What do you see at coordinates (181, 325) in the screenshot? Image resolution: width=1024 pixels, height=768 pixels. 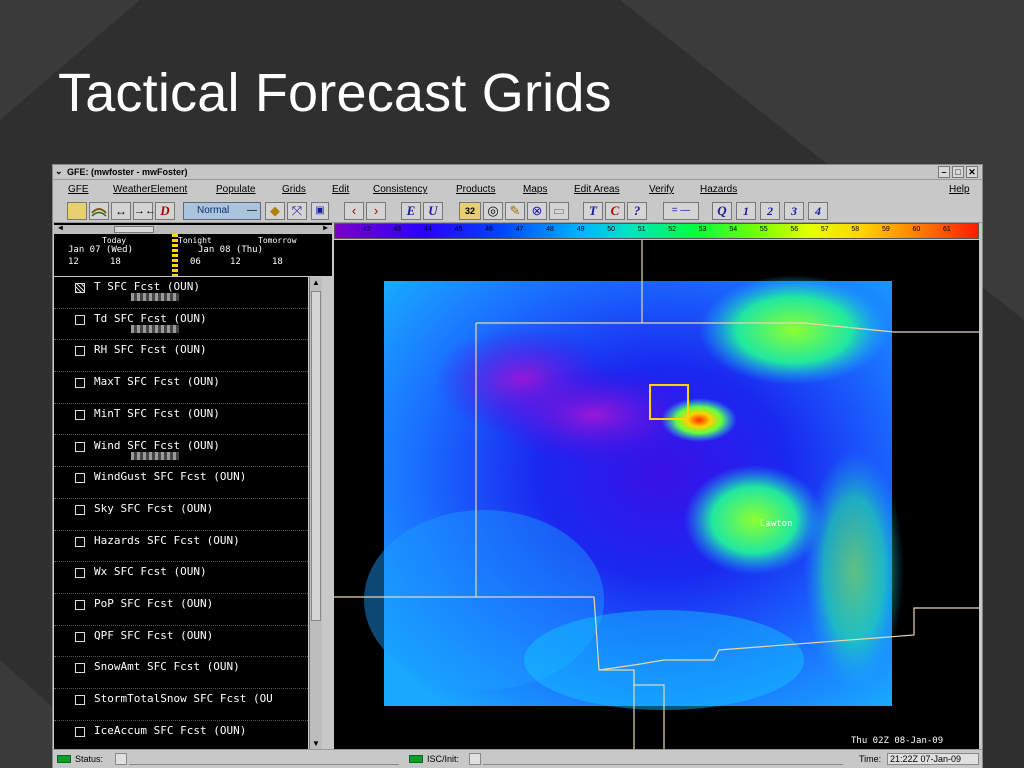 I see `element-row: Td SFC Fcst (OUN)` at bounding box center [181, 325].